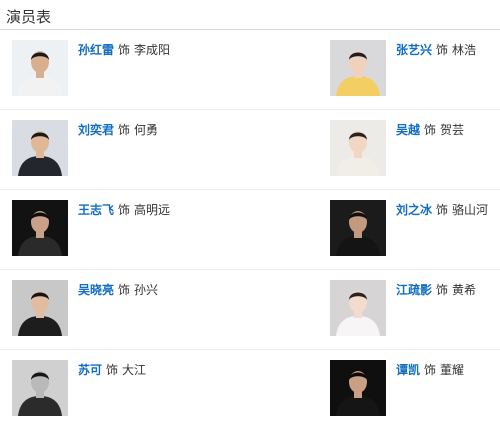 The width and height of the screenshot is (500, 423). I want to click on cast-caption: 谭凯饰董耀, so click(430, 370).